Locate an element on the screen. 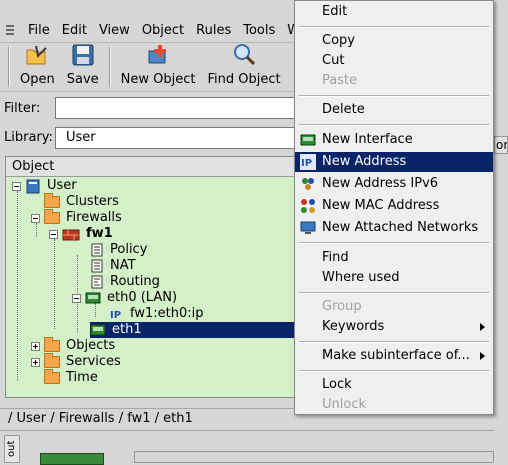 The image size is (508, 465). menu-item-edit: Edit is located at coordinates (394, 12).